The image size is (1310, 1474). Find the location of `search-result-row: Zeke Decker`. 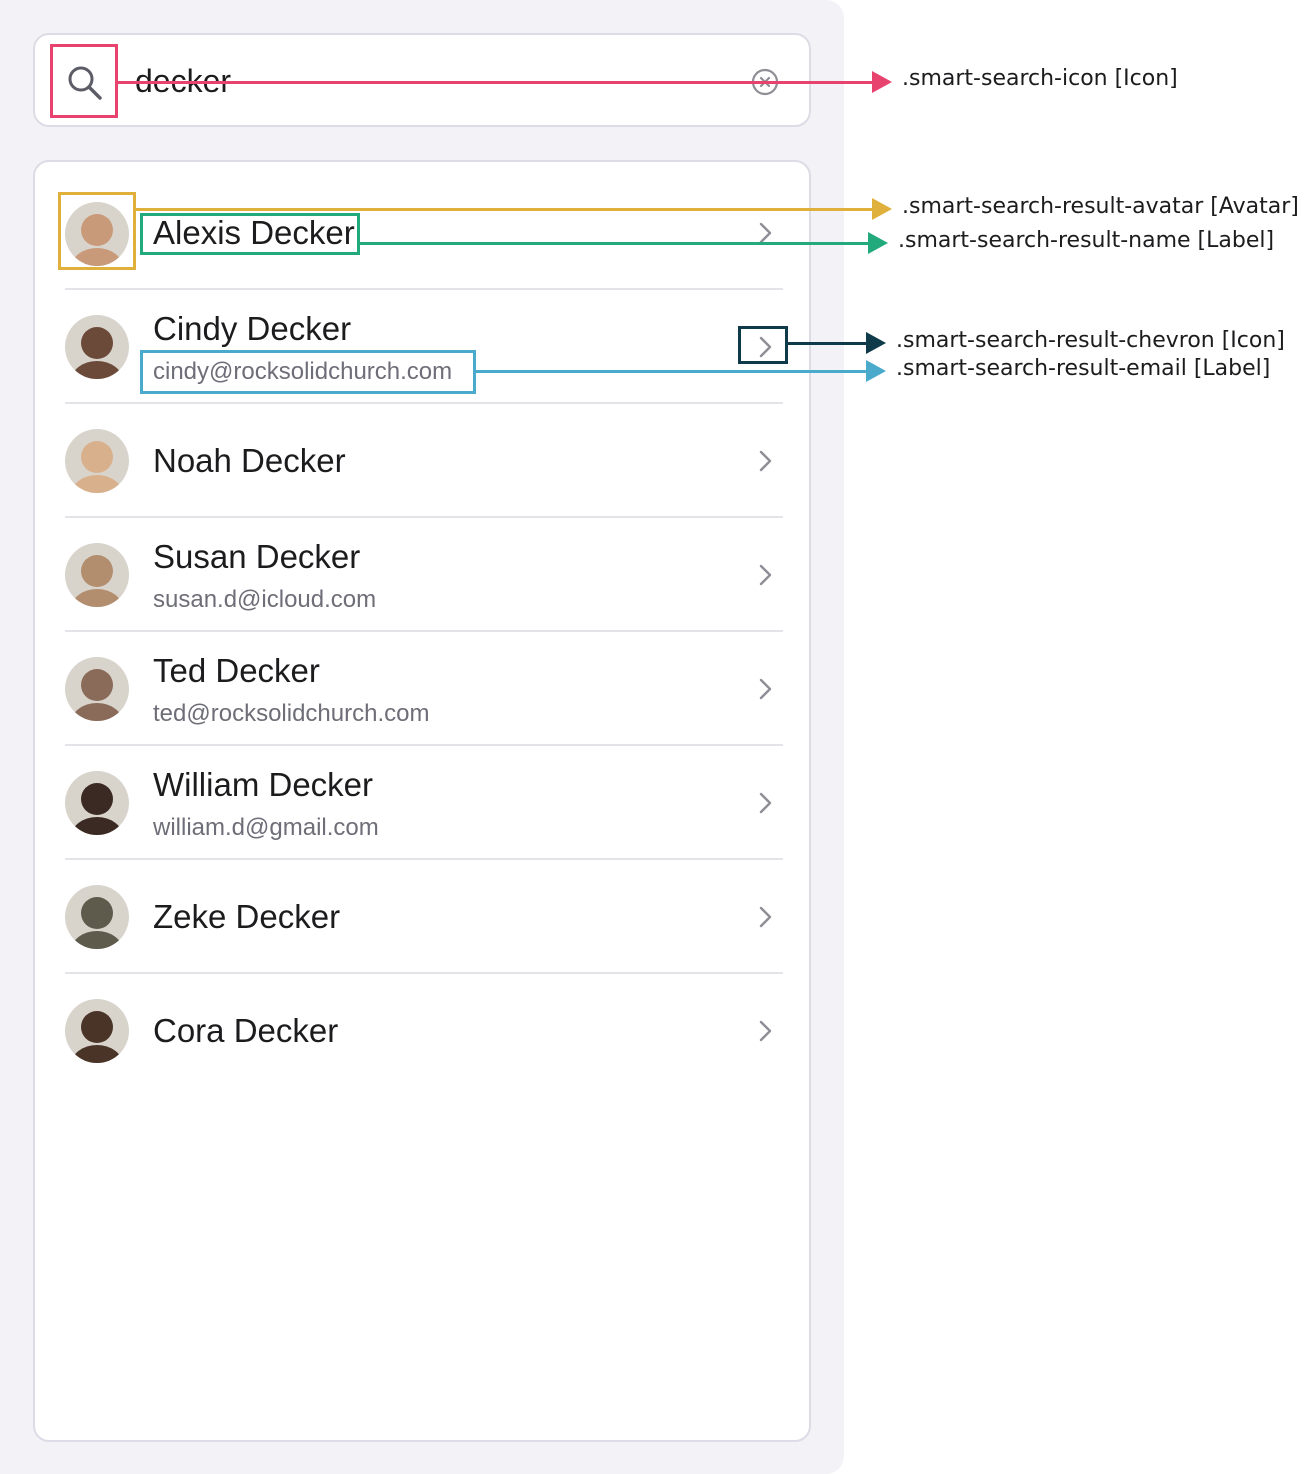

search-result-row: Zeke Decker is located at coordinates (424, 917).